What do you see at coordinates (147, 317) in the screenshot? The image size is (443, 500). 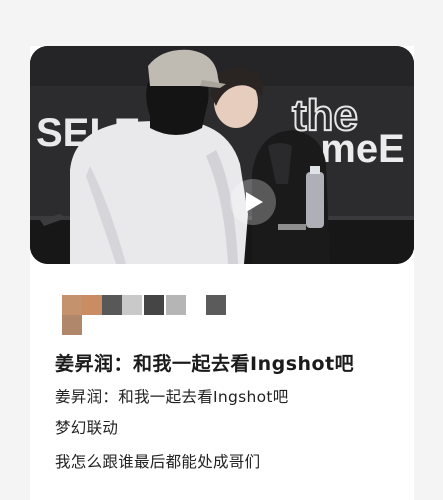 I see `avatar-mosaic` at bounding box center [147, 317].